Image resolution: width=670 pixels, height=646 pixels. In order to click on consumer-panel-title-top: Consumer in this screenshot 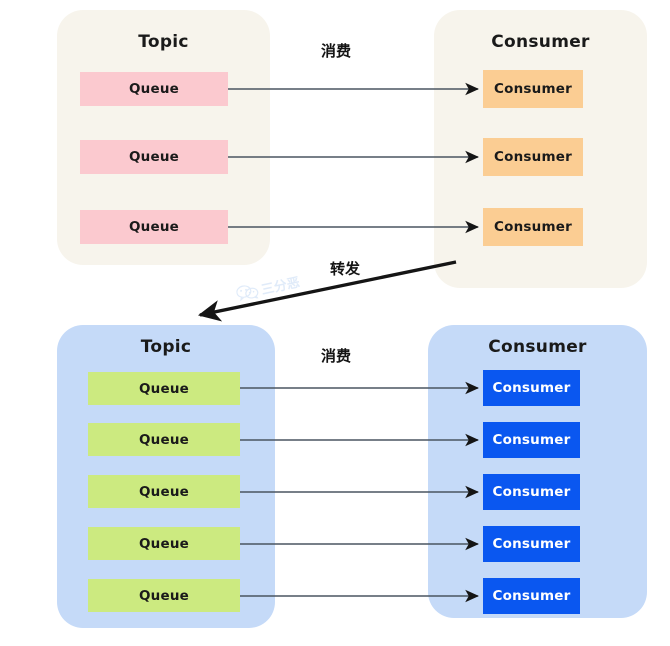, I will do `click(540, 42)`.